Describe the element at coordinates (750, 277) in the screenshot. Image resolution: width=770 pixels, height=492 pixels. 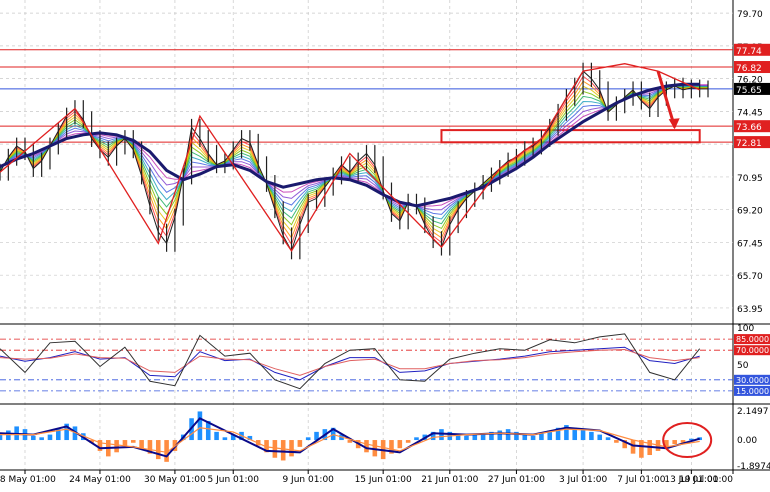
I see `y-tick-label: 65.70` at that location.